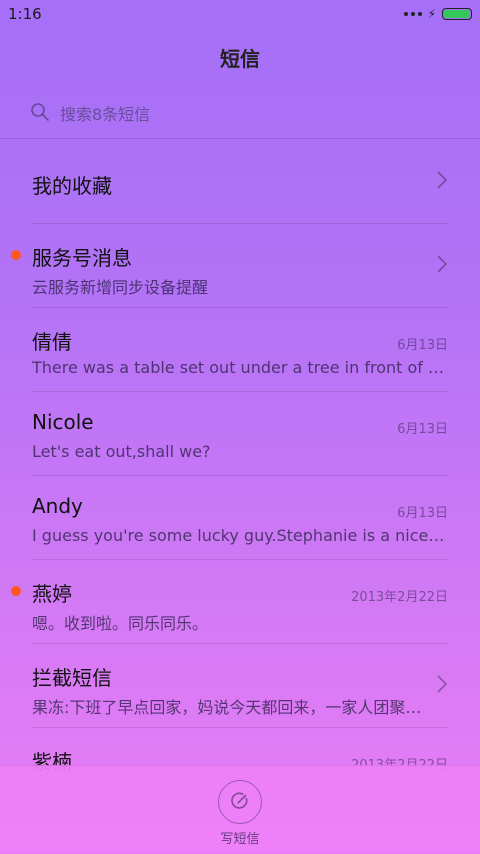 The height and width of the screenshot is (854, 480). What do you see at coordinates (437, 14) in the screenshot?
I see `status-icons: ⚡` at bounding box center [437, 14].